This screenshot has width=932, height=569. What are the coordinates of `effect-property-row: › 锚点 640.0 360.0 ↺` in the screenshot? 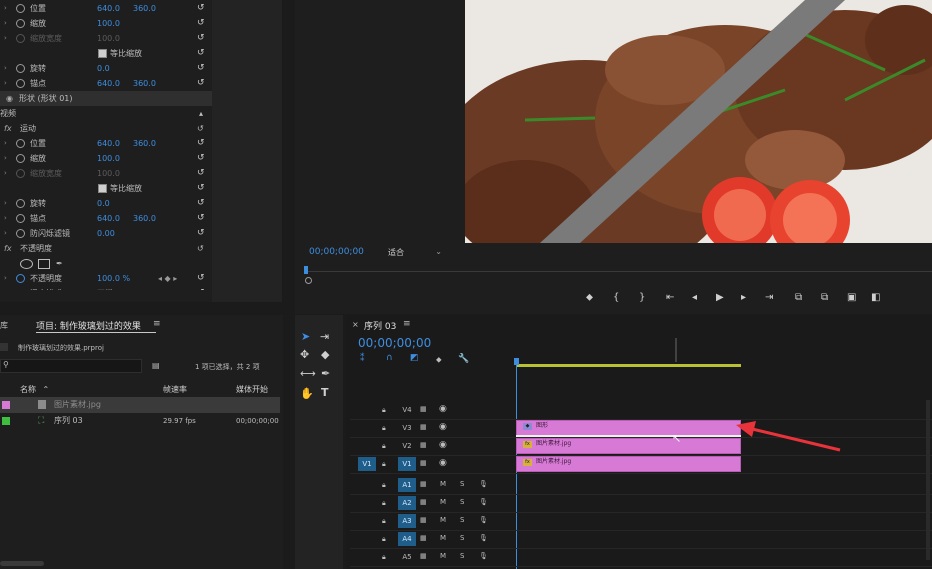 It's located at (106, 83).